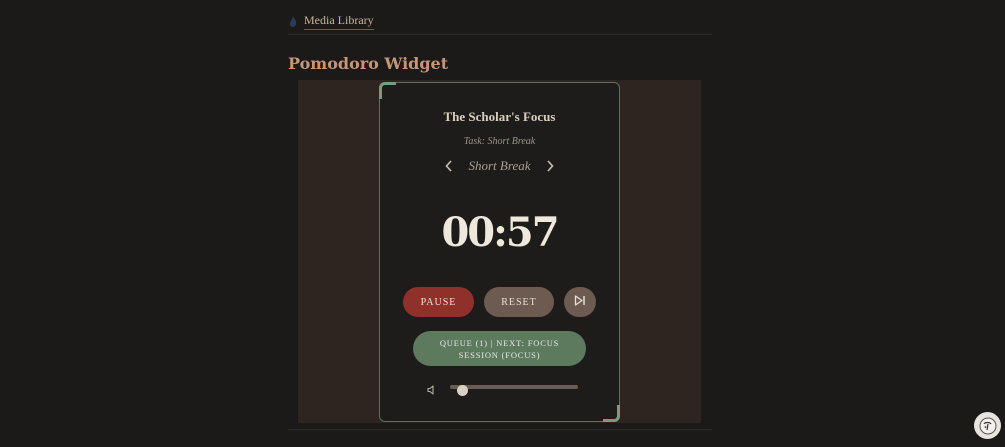  I want to click on reset-button: RESET, so click(519, 302).